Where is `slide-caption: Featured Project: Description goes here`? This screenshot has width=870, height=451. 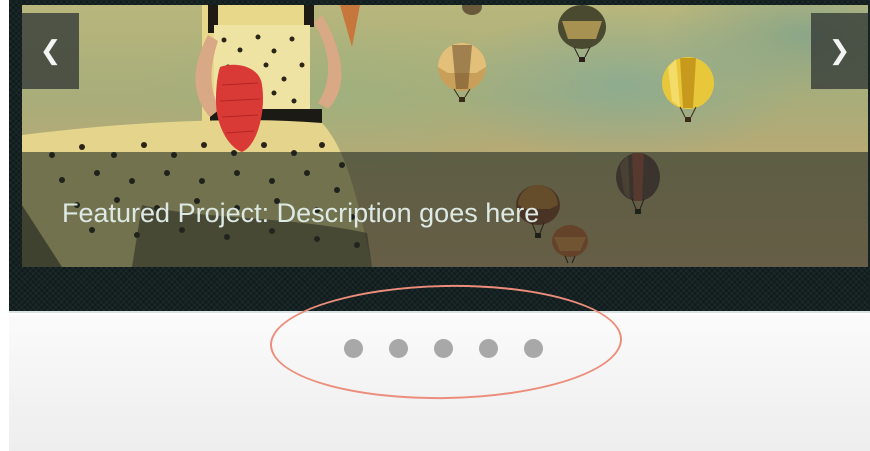
slide-caption: Featured Project: Description goes here is located at coordinates (301, 213).